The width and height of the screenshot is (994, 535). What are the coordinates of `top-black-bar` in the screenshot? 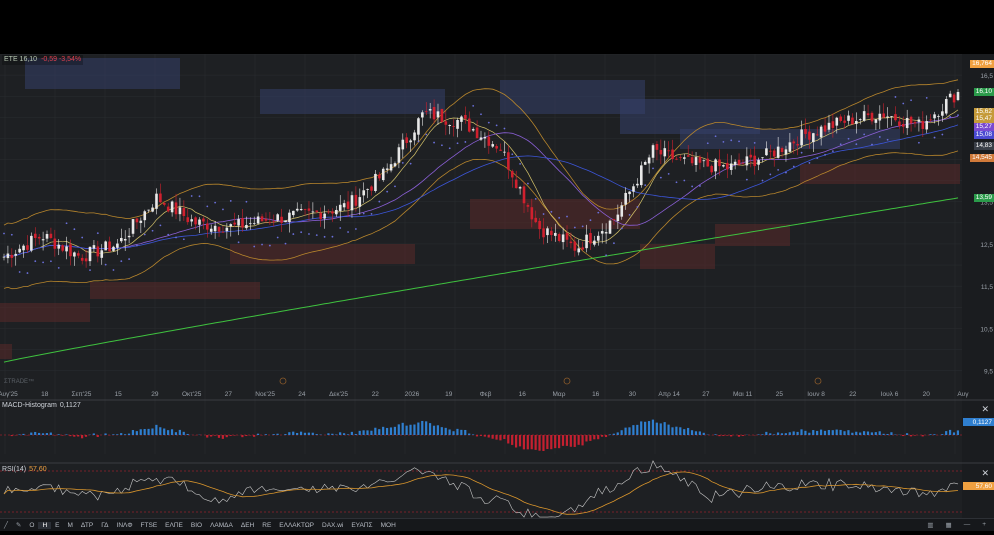 It's located at (497, 27).